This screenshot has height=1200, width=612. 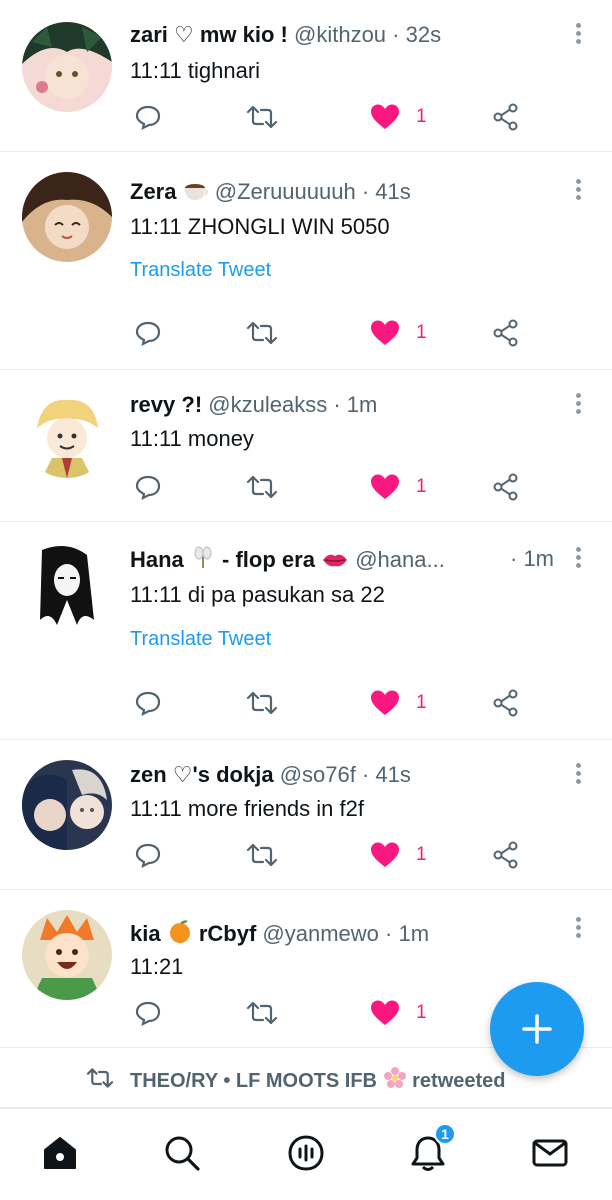 I want to click on tweet-text: 11:11 tighnari, so click(x=195, y=70).